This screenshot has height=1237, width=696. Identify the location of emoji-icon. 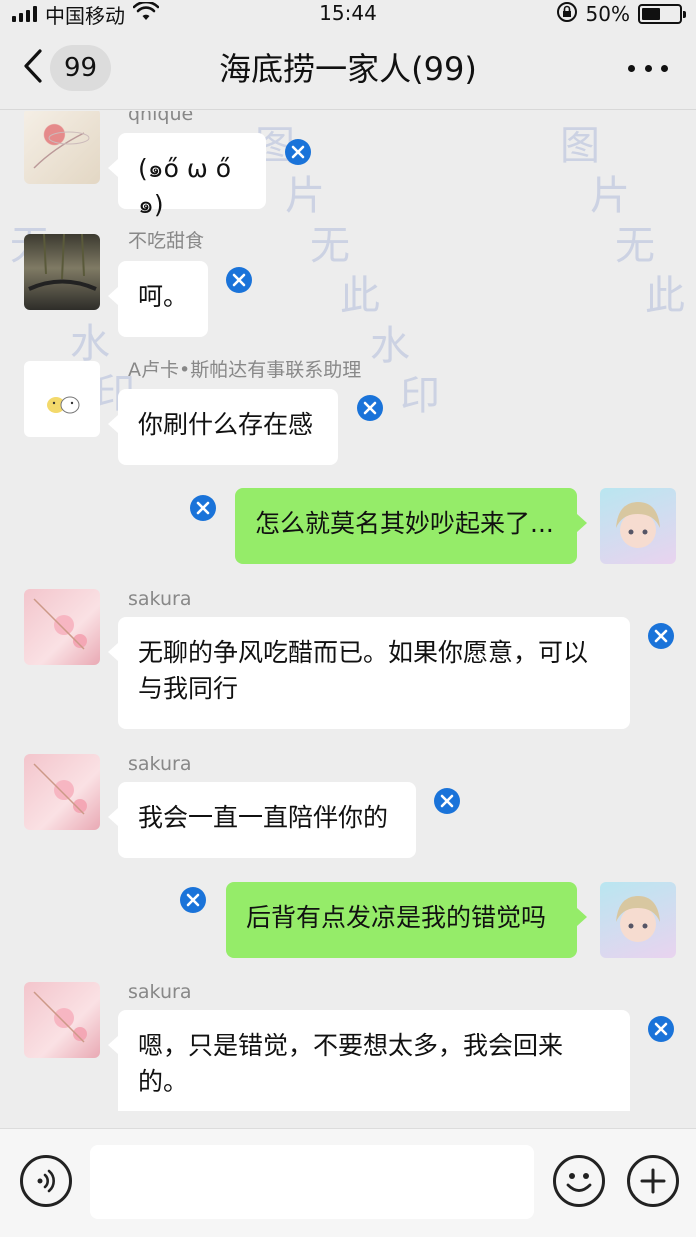
(579, 1190).